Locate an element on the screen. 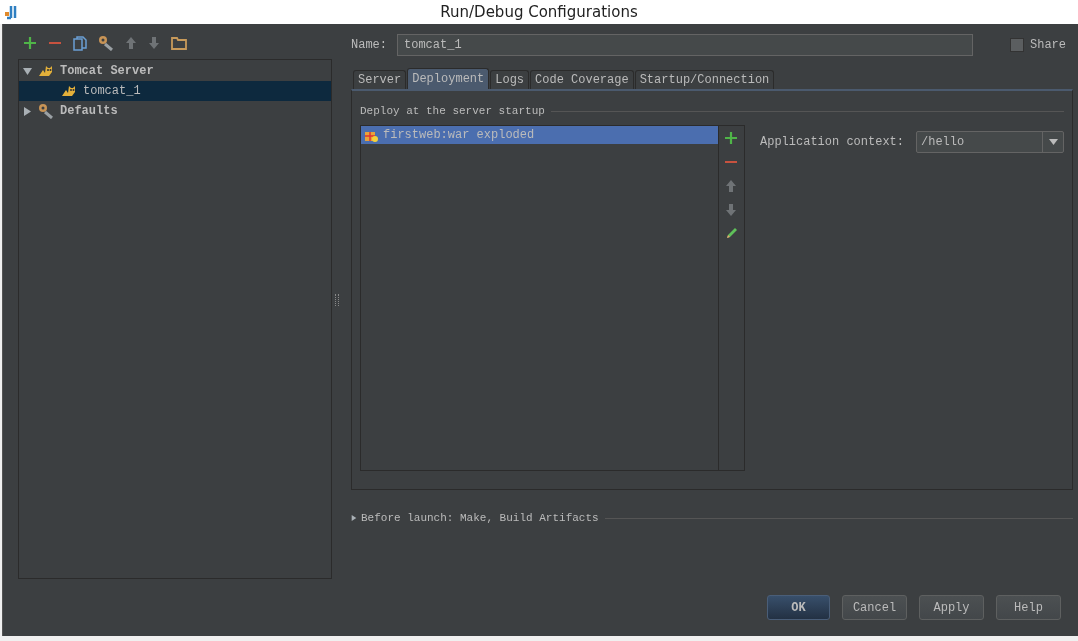  dialog-button: Cancel is located at coordinates (874, 607).